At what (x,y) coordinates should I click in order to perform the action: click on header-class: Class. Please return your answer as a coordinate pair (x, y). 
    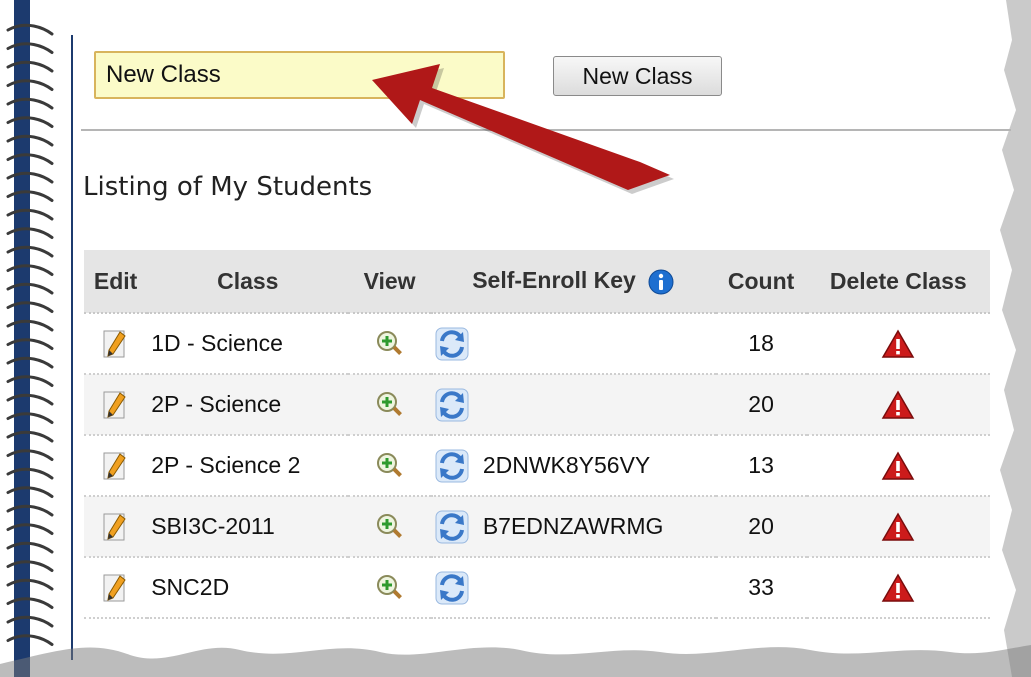
    Looking at the image, I should click on (248, 282).